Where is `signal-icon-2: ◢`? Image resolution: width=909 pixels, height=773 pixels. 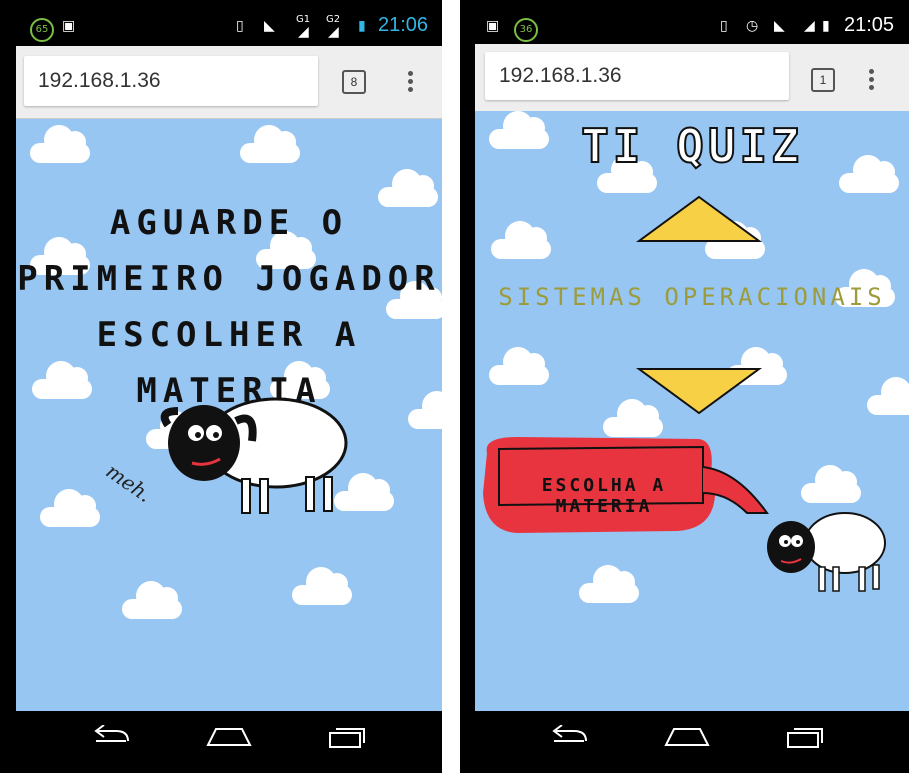
signal-icon-2: ◢ is located at coordinates (333, 32).